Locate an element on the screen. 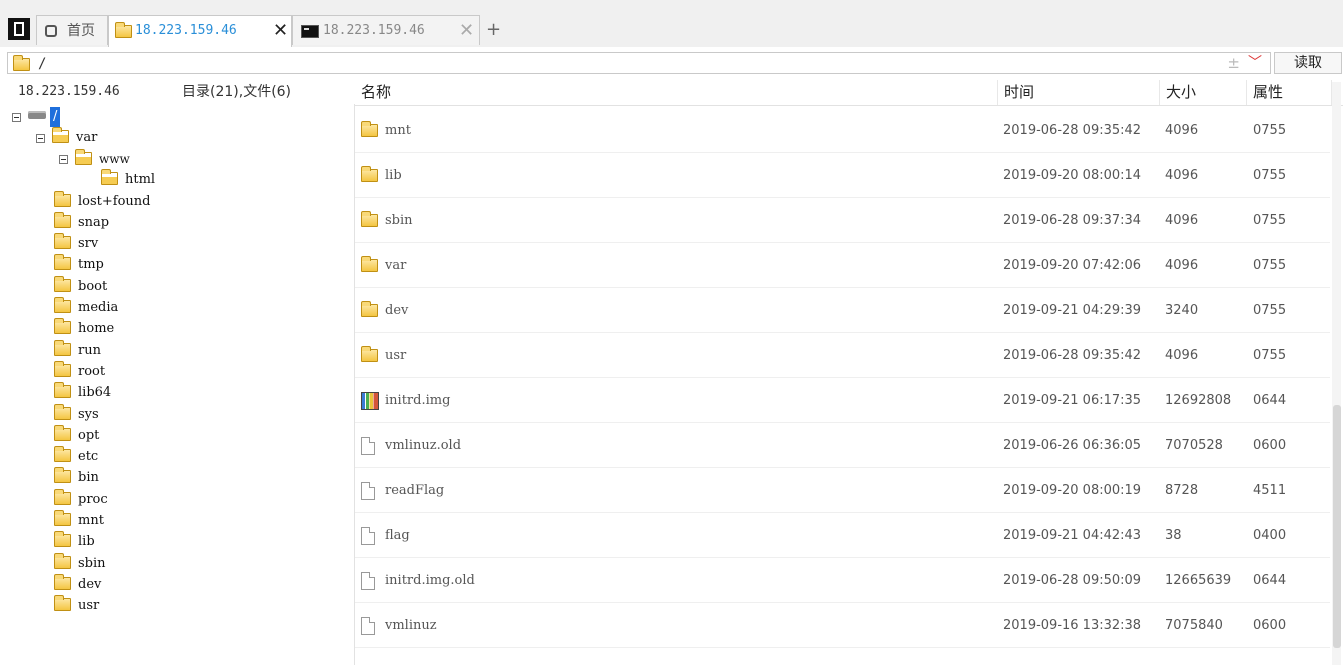 Image resolution: width=1343 pixels, height=665 pixels. column-header-size: 大小 is located at coordinates (1203, 92).